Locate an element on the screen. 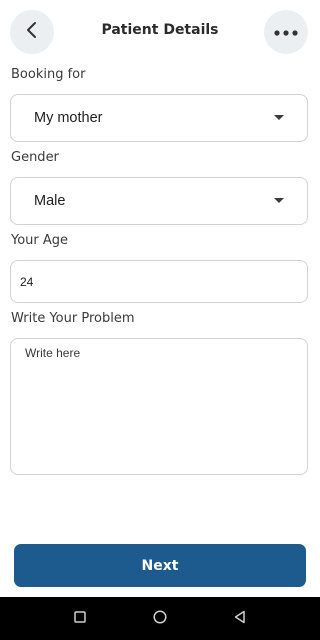 This screenshot has height=640, width=320. problem-placeholder: Write here is located at coordinates (53, 353).